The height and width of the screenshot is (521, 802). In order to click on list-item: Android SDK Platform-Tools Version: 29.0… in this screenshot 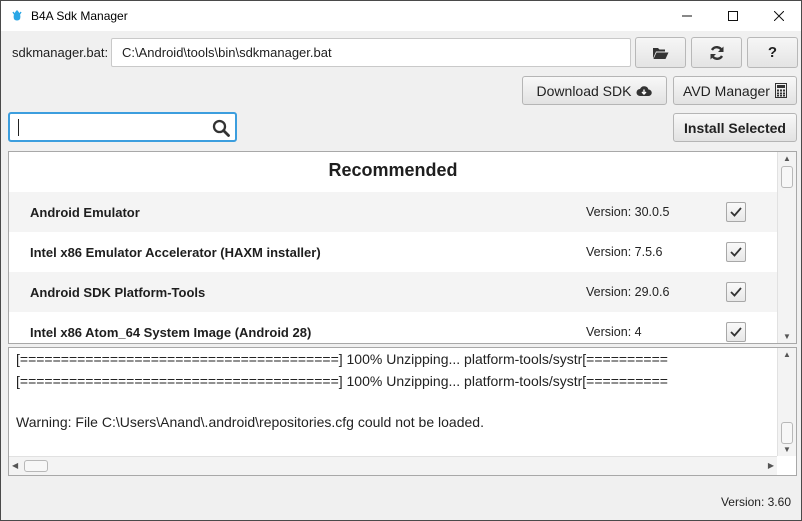, I will do `click(393, 292)`.